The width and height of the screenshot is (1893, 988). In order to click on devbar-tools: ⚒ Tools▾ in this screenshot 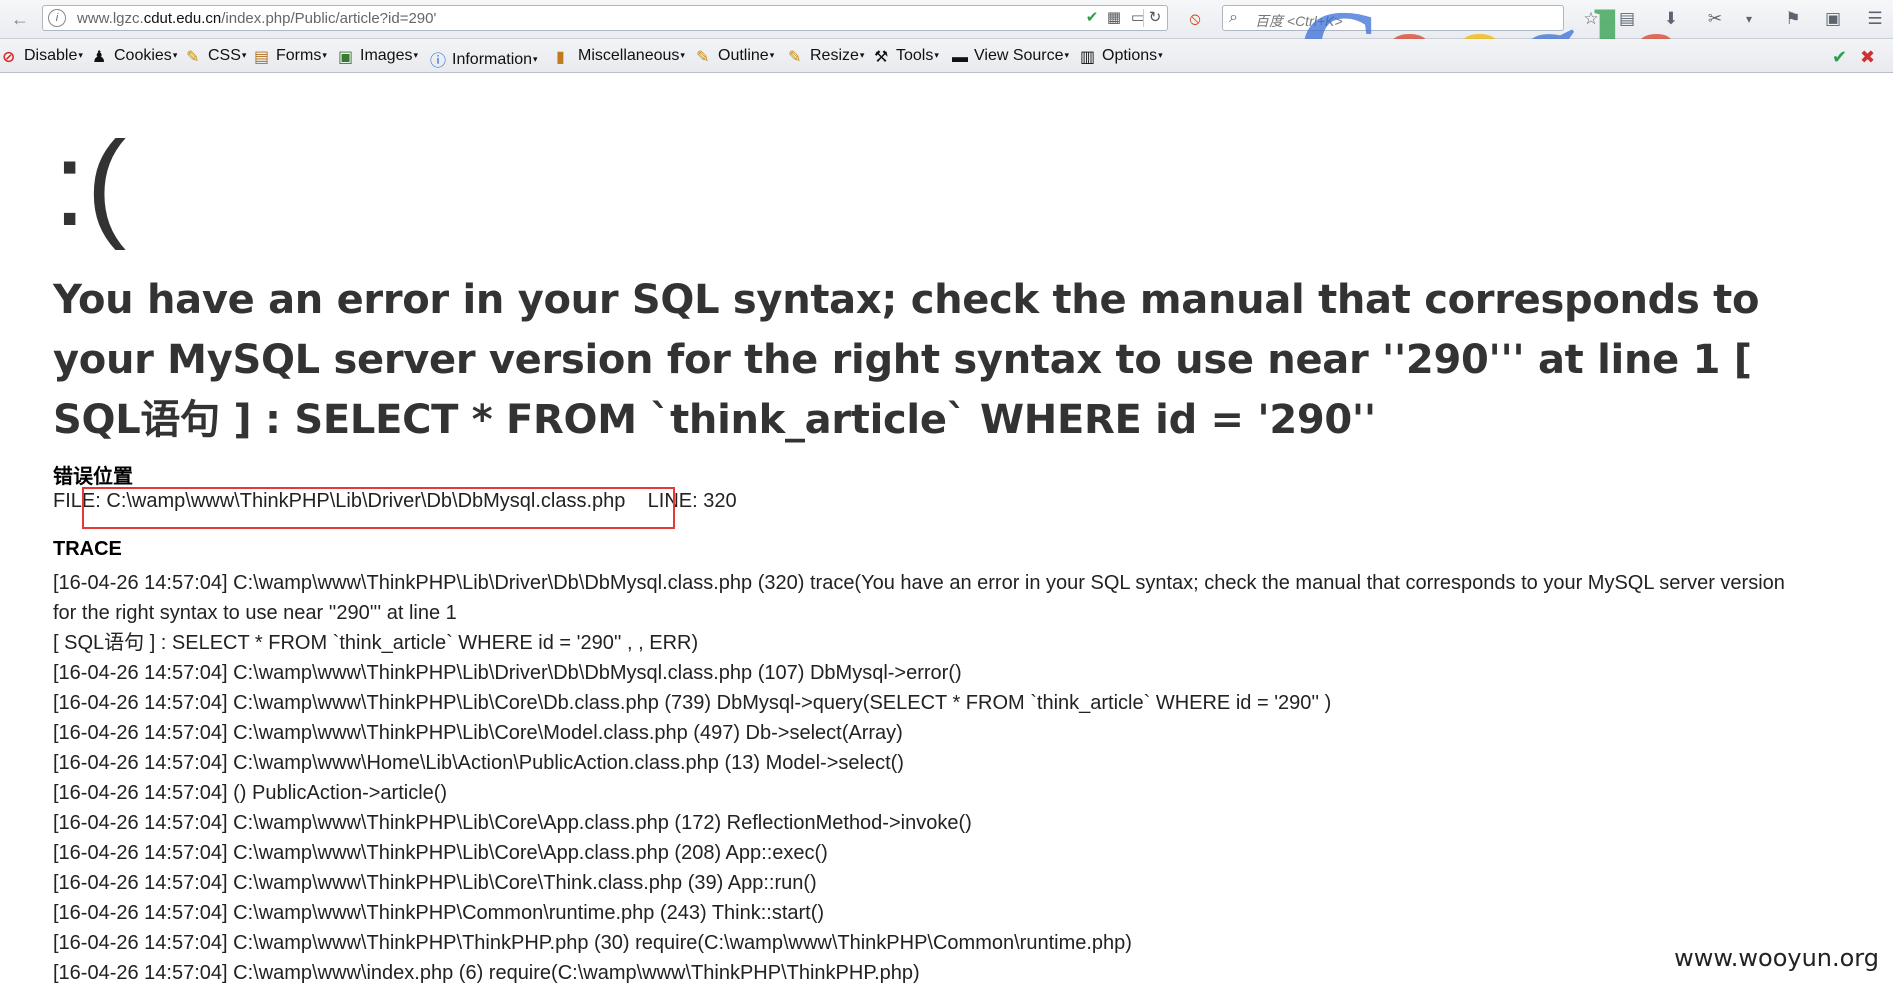, I will do `click(906, 56)`.